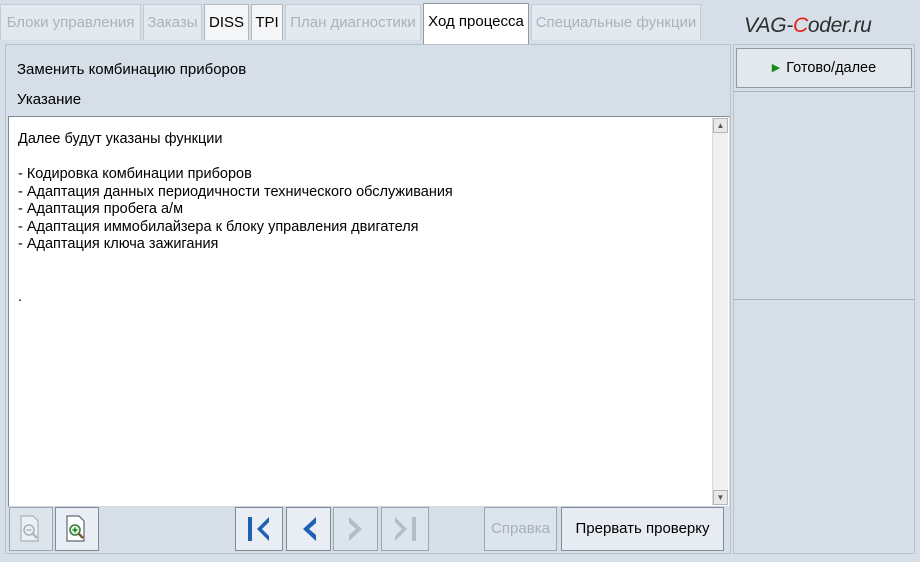 This screenshot has height=562, width=920. What do you see at coordinates (720, 311) in the screenshot?
I see `vertical-scrollbar: ▲ ▼` at bounding box center [720, 311].